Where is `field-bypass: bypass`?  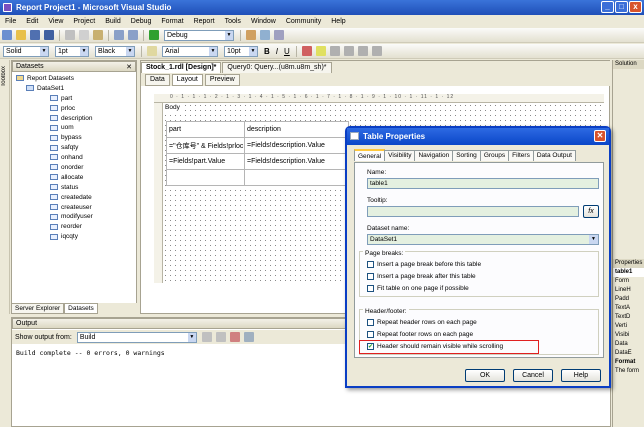
field-bypass: bypass is located at coordinates (74, 138).